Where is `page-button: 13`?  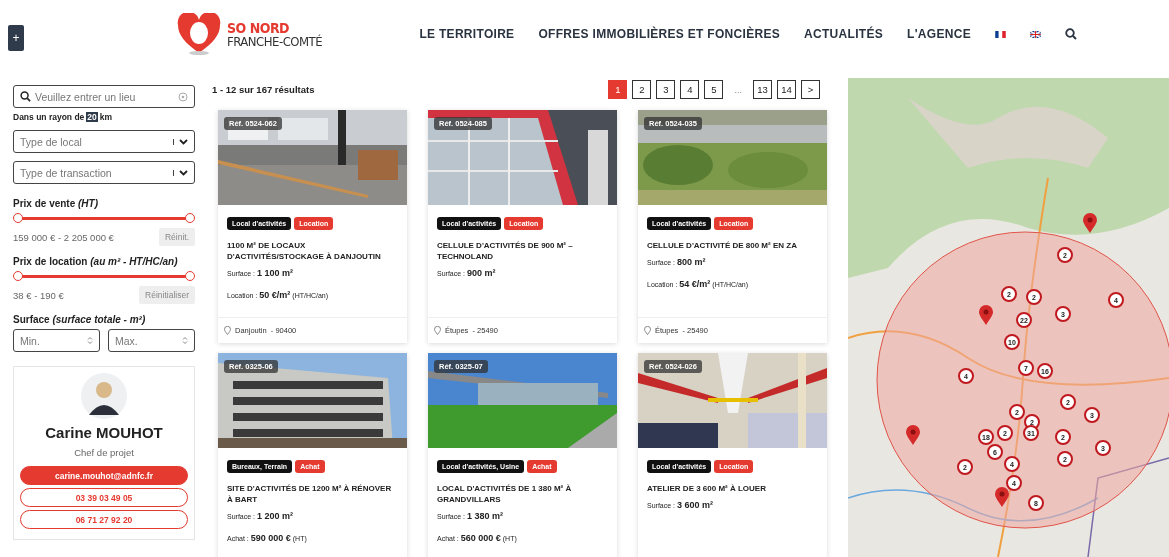 page-button: 13 is located at coordinates (762, 89).